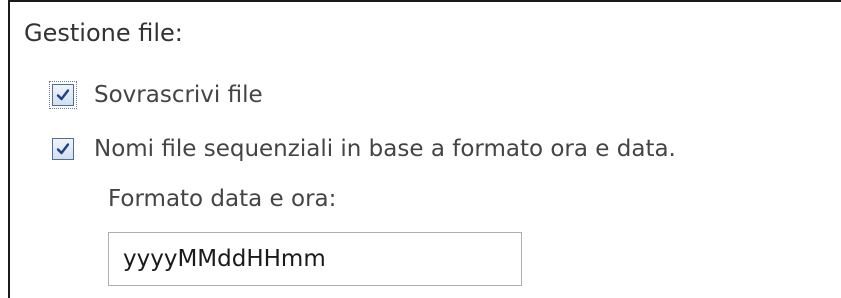 This screenshot has width=841, height=298. What do you see at coordinates (222, 199) in the screenshot?
I see `date-format-label: Formato data e ora:` at bounding box center [222, 199].